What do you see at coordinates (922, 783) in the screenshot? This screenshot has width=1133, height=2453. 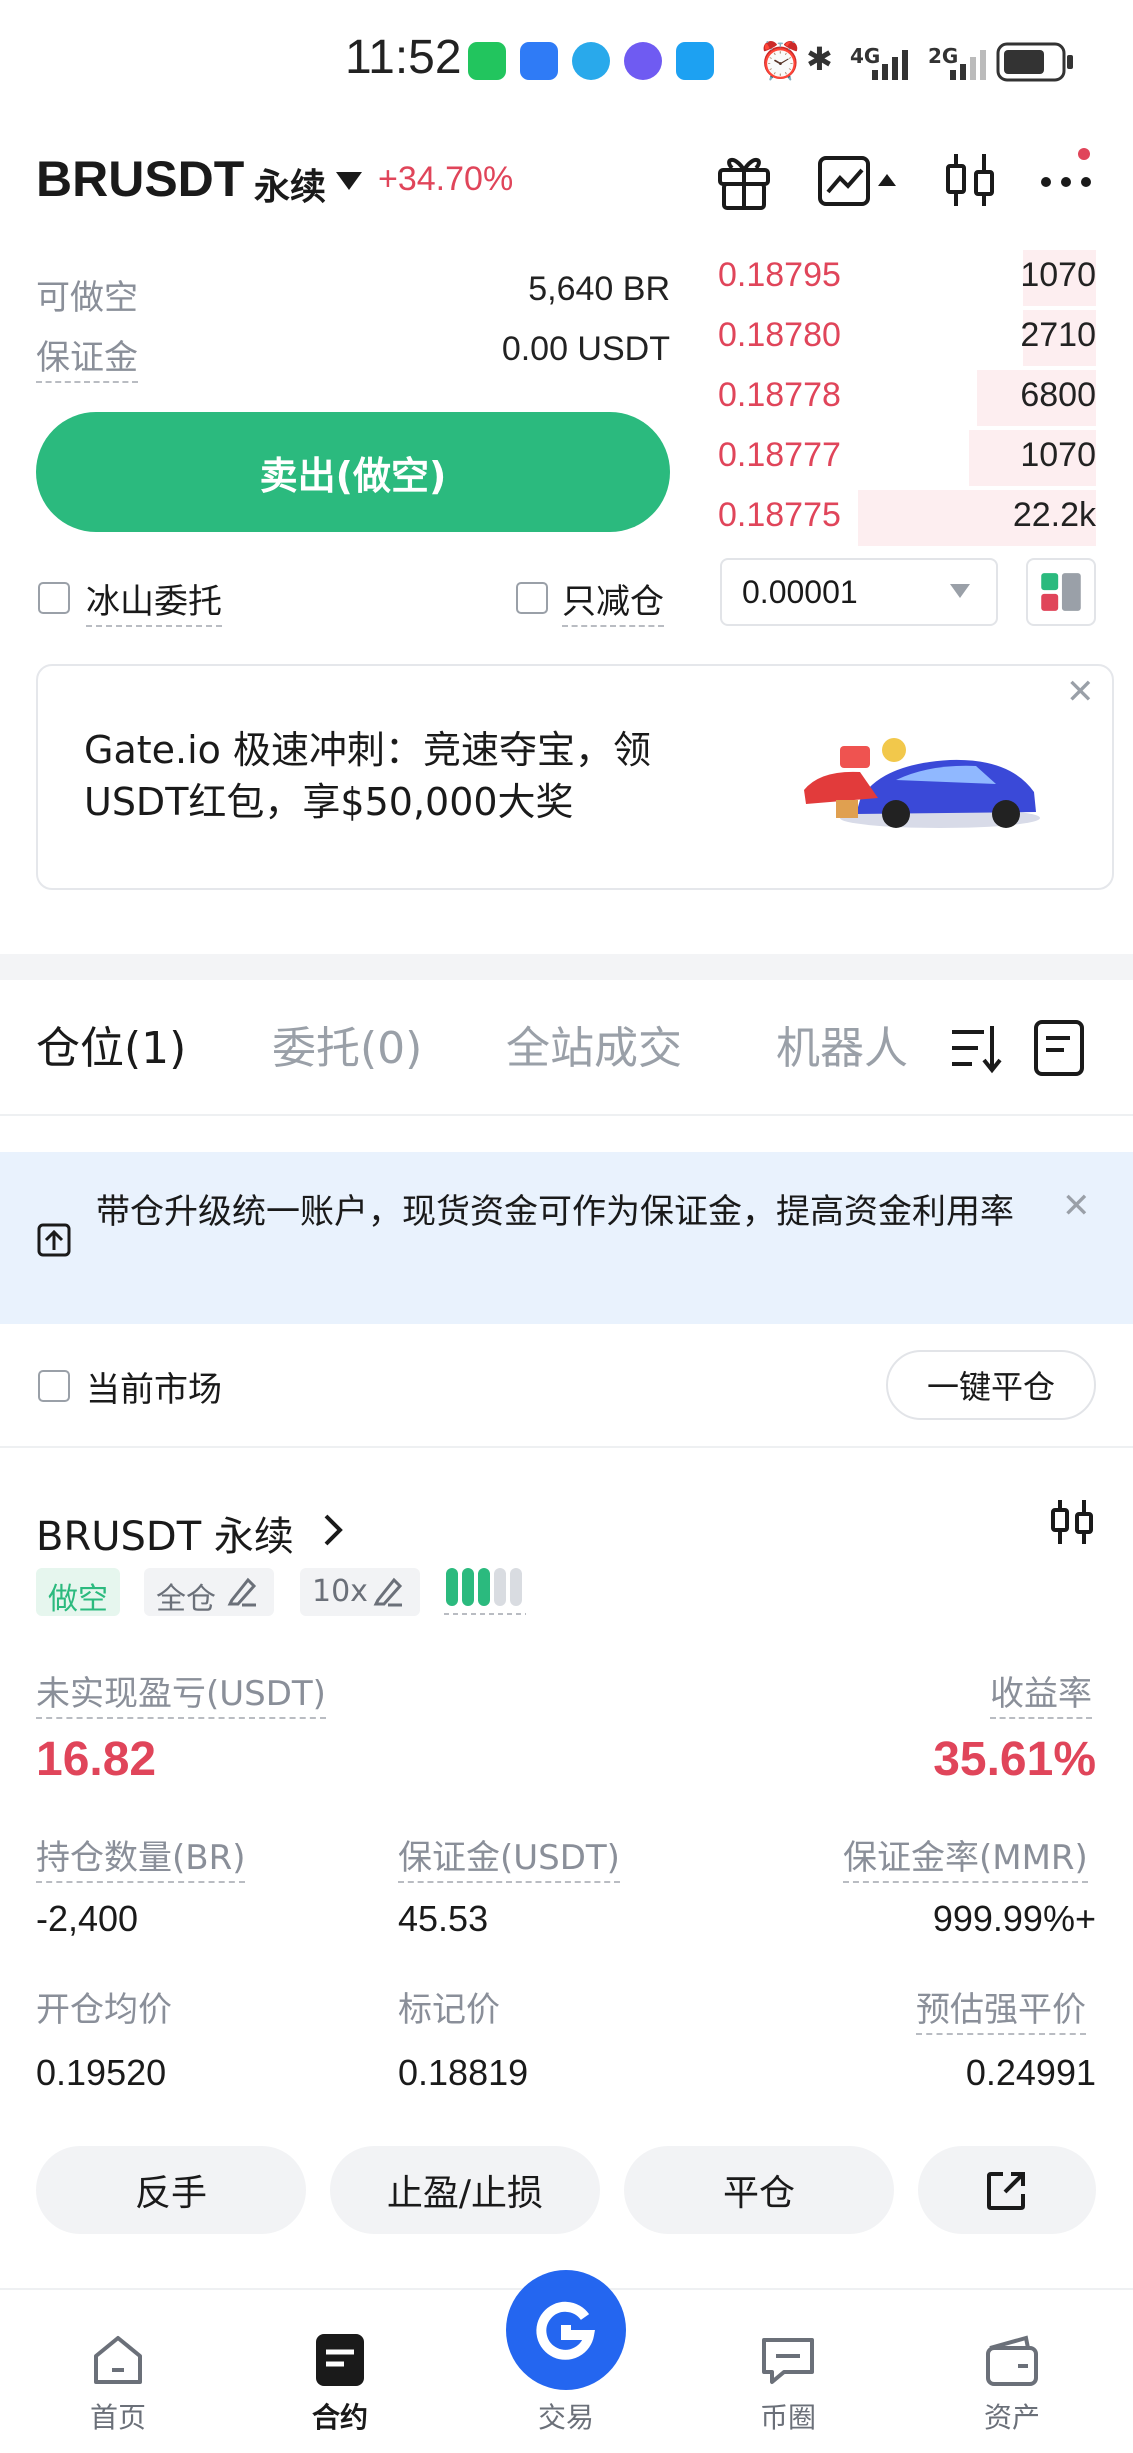 I see `sports-car-image` at bounding box center [922, 783].